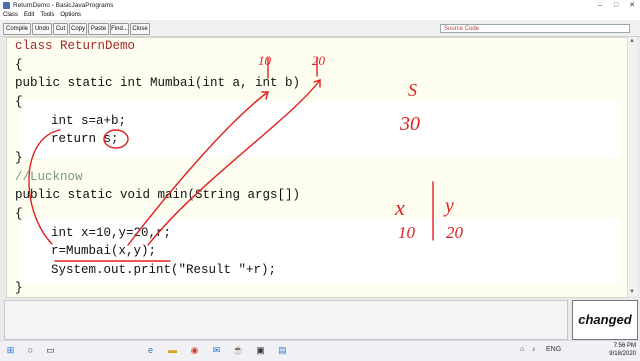  I want to click on menu-bar: Class Edit Tools Options, so click(320, 15).